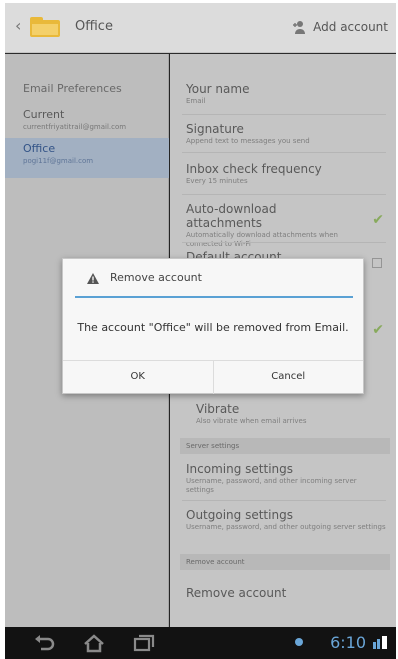 The width and height of the screenshot is (398, 659). Describe the element at coordinates (299, 642) in the screenshot. I see `notification-icon` at that location.